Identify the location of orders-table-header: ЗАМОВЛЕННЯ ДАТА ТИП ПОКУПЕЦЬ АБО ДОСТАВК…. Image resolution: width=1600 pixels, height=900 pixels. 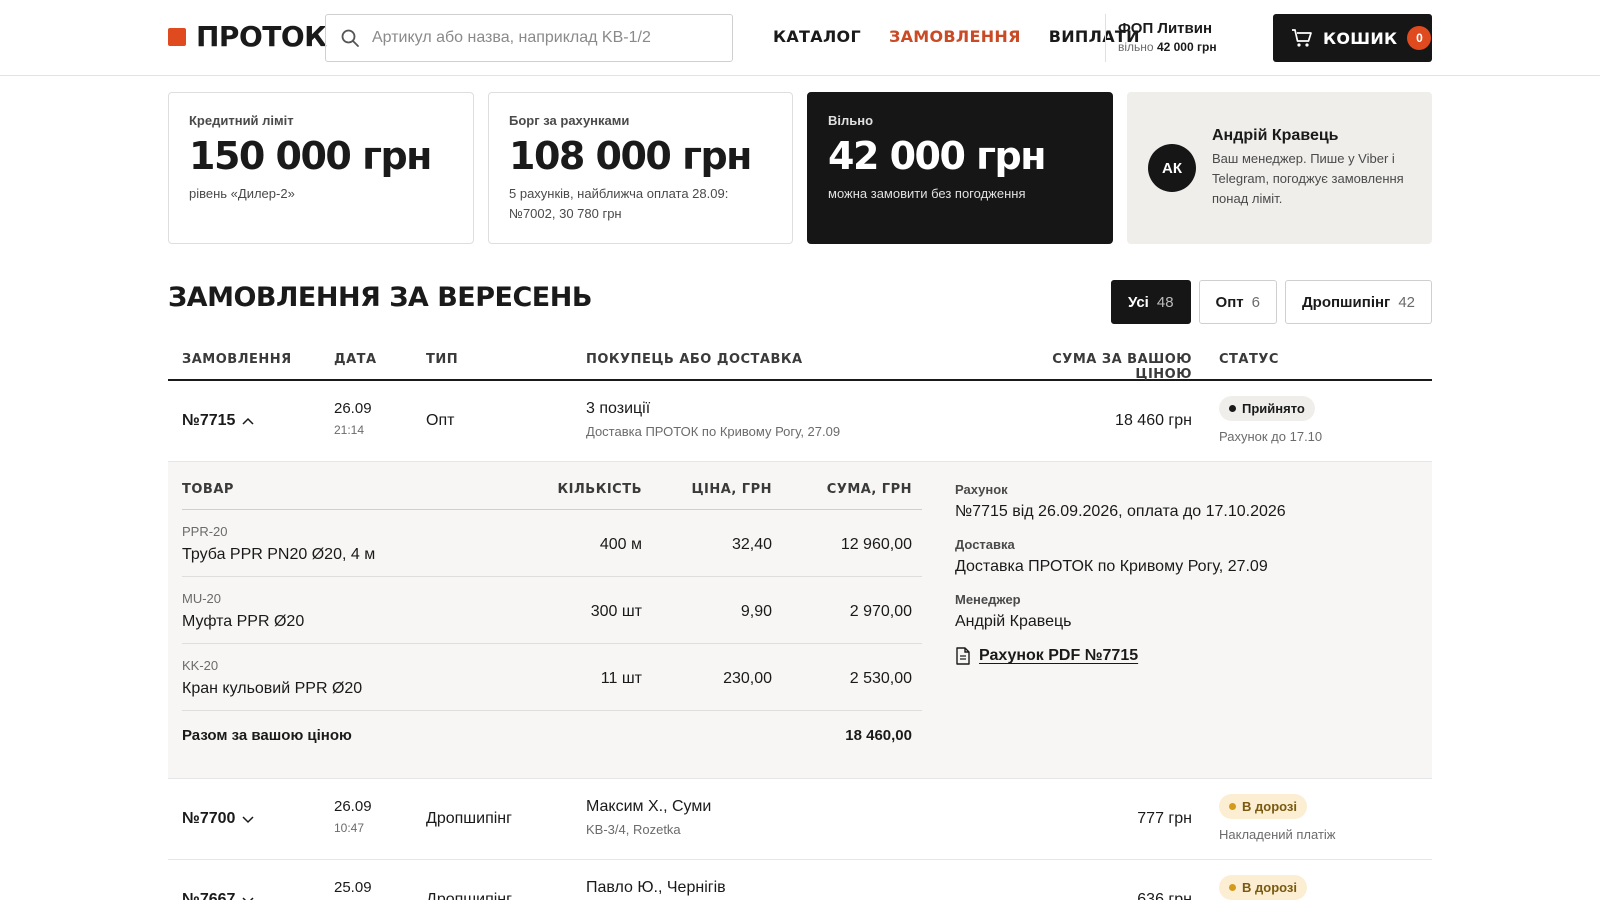
(800, 364).